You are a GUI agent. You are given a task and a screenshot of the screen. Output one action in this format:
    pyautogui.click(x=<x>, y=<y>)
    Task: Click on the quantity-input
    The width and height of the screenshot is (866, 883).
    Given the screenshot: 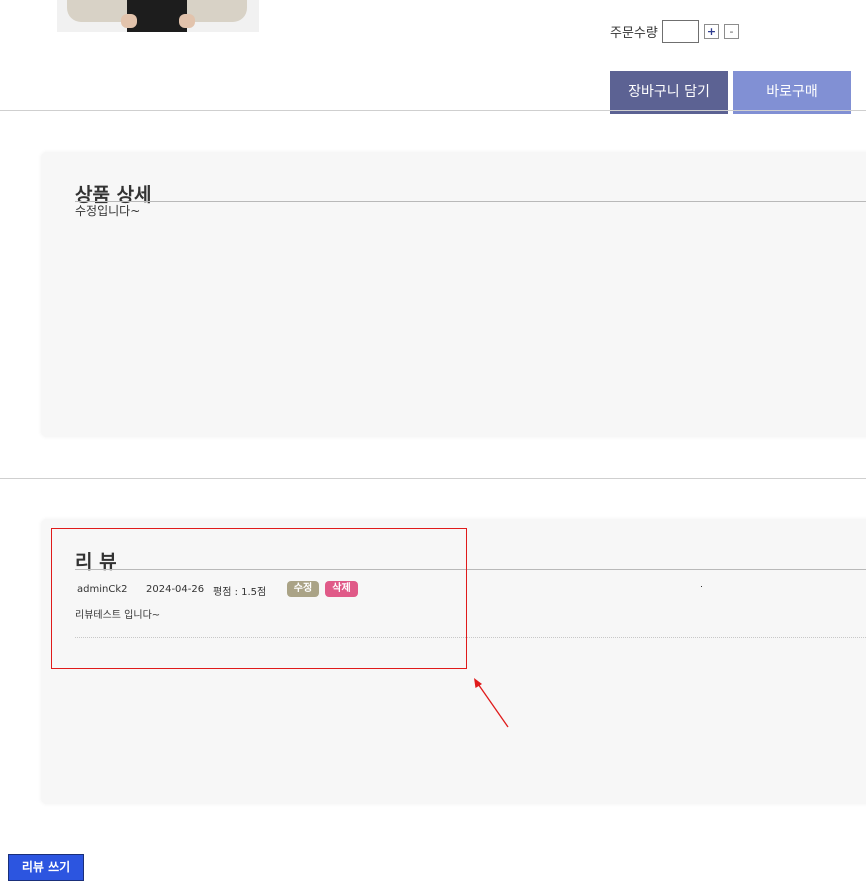 What is the action you would take?
    pyautogui.click(x=680, y=31)
    